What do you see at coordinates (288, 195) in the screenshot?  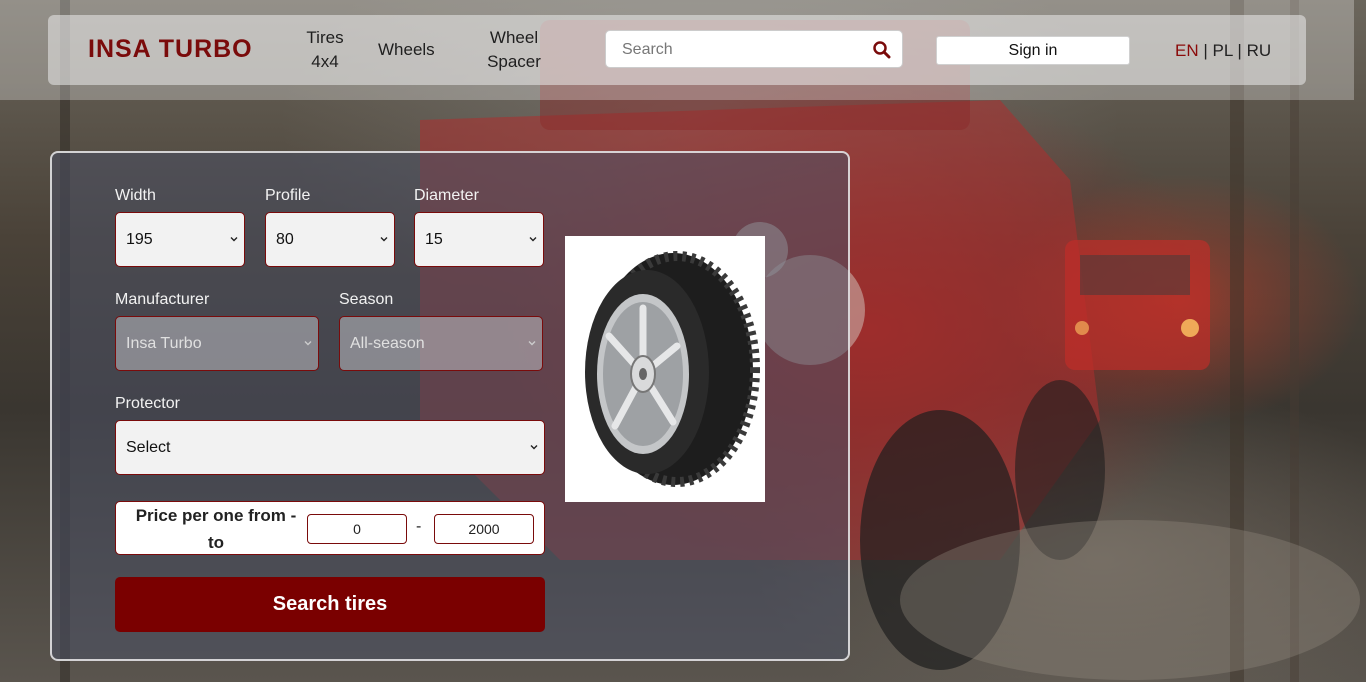 I see `profile-label: Profile` at bounding box center [288, 195].